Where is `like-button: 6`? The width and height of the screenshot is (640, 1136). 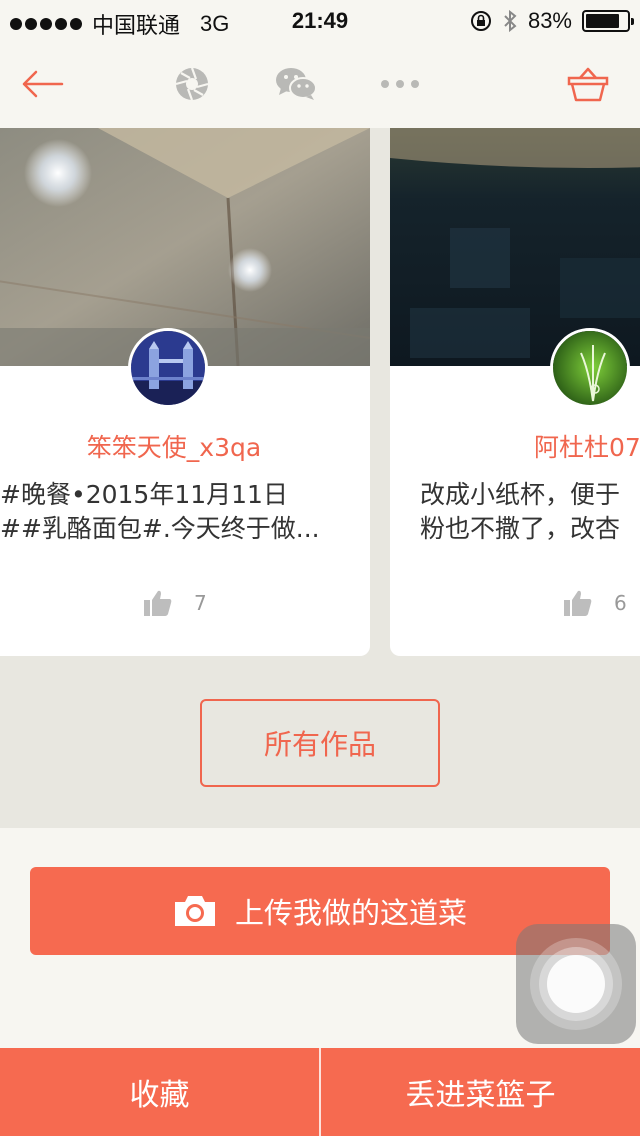
like-button: 6 is located at coordinates (595, 603).